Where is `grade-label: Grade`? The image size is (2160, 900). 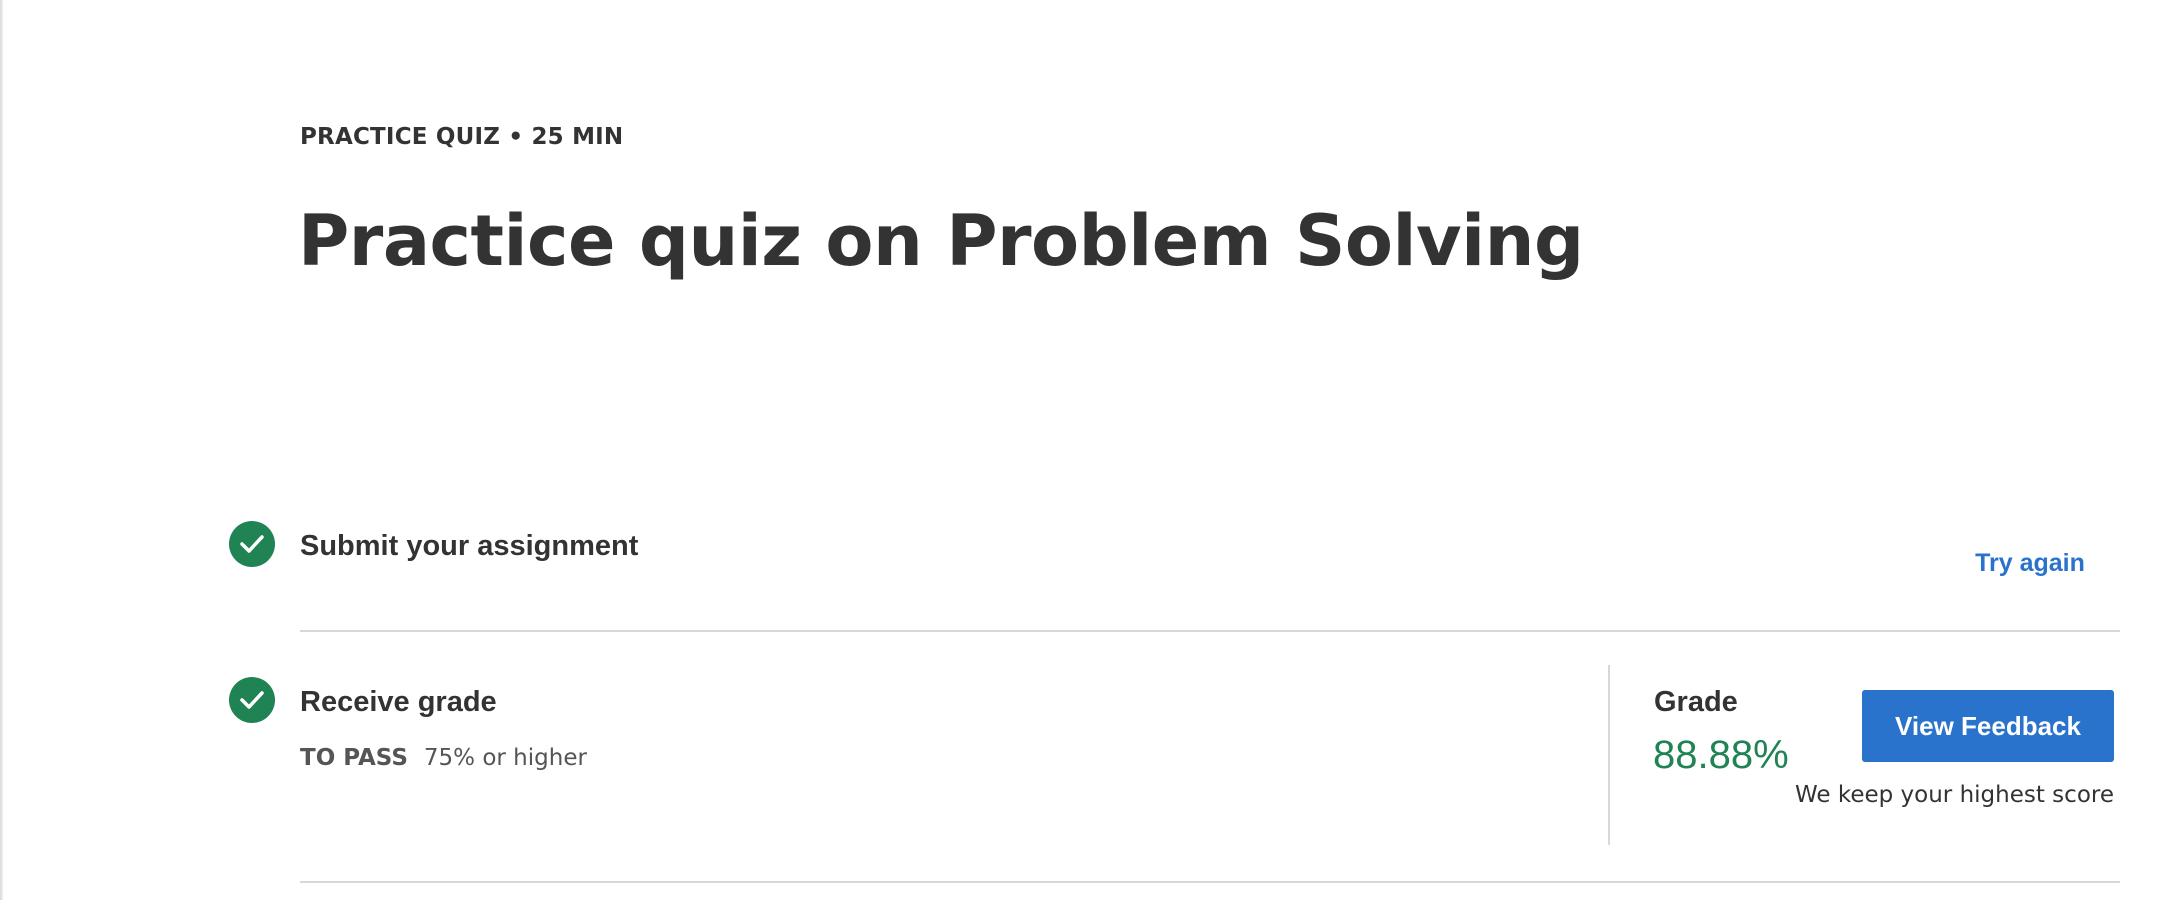
grade-label: Grade is located at coordinates (1696, 702).